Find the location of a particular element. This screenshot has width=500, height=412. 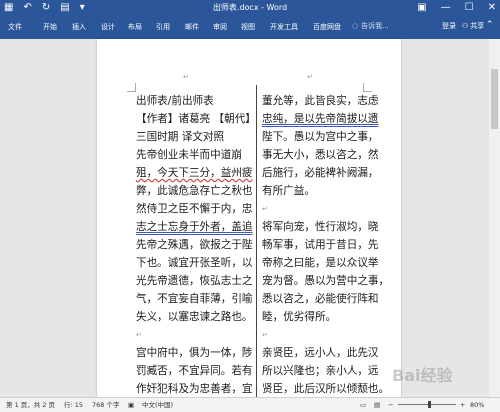

tab-references: 引用 is located at coordinates (163, 27).